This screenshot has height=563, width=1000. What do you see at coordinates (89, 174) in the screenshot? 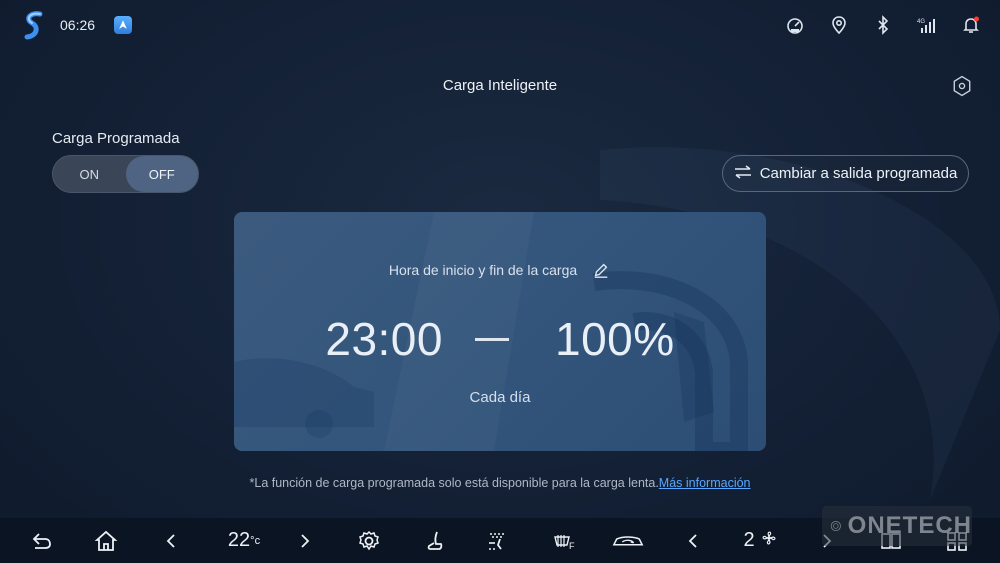
I see `toggle-on-option: ON` at bounding box center [89, 174].